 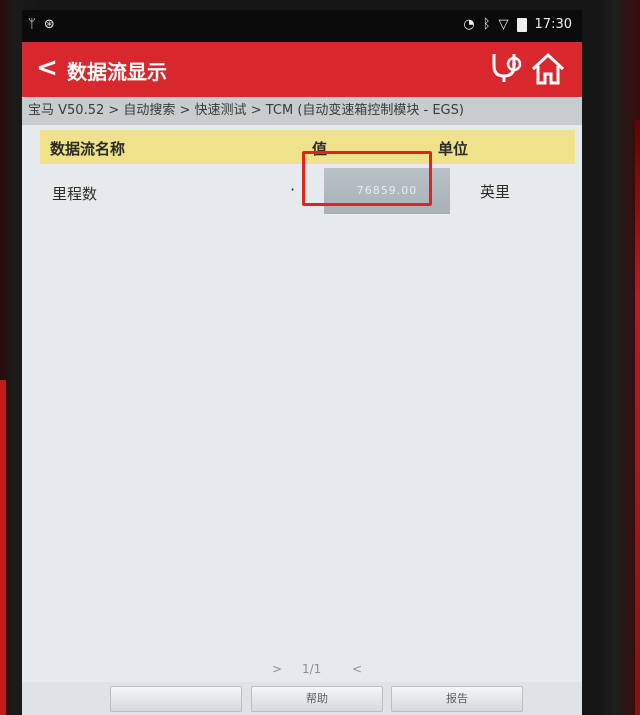 I want to click on bottom-toolbar: 帮助 报告, so click(x=302, y=698).